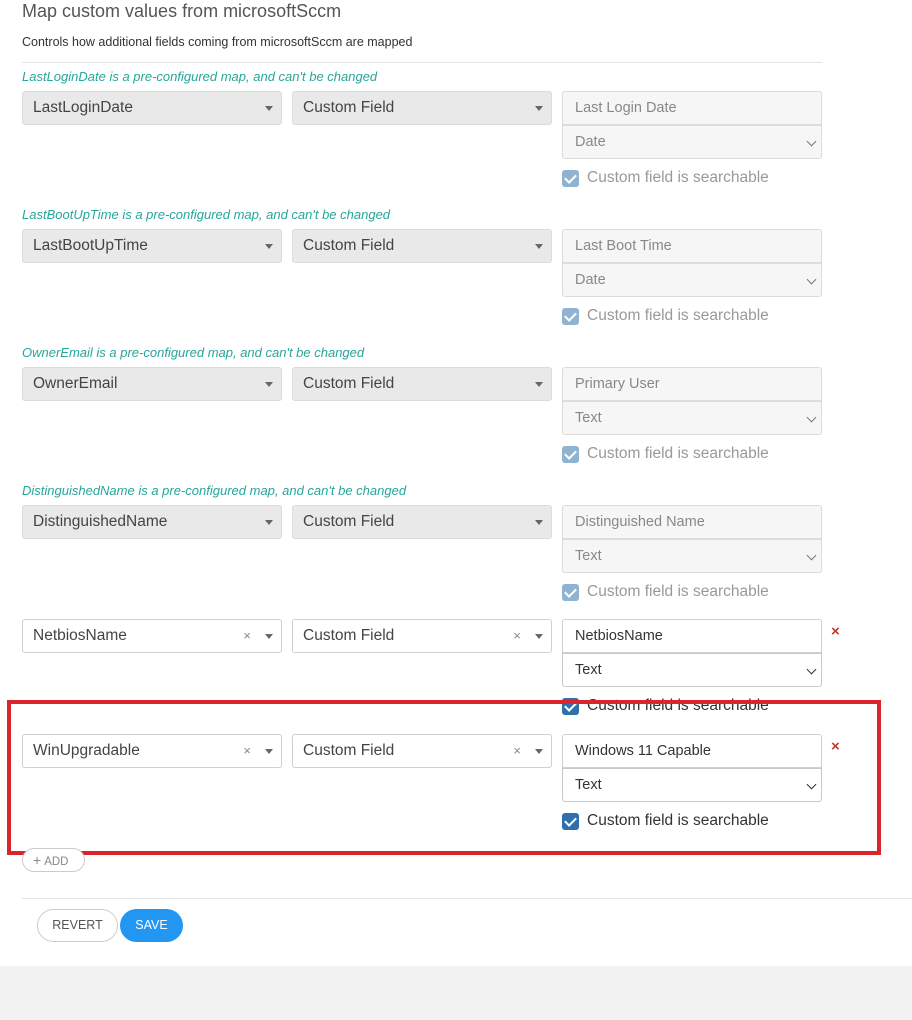  I want to click on source-field-select: OwnerEmail, so click(152, 384).